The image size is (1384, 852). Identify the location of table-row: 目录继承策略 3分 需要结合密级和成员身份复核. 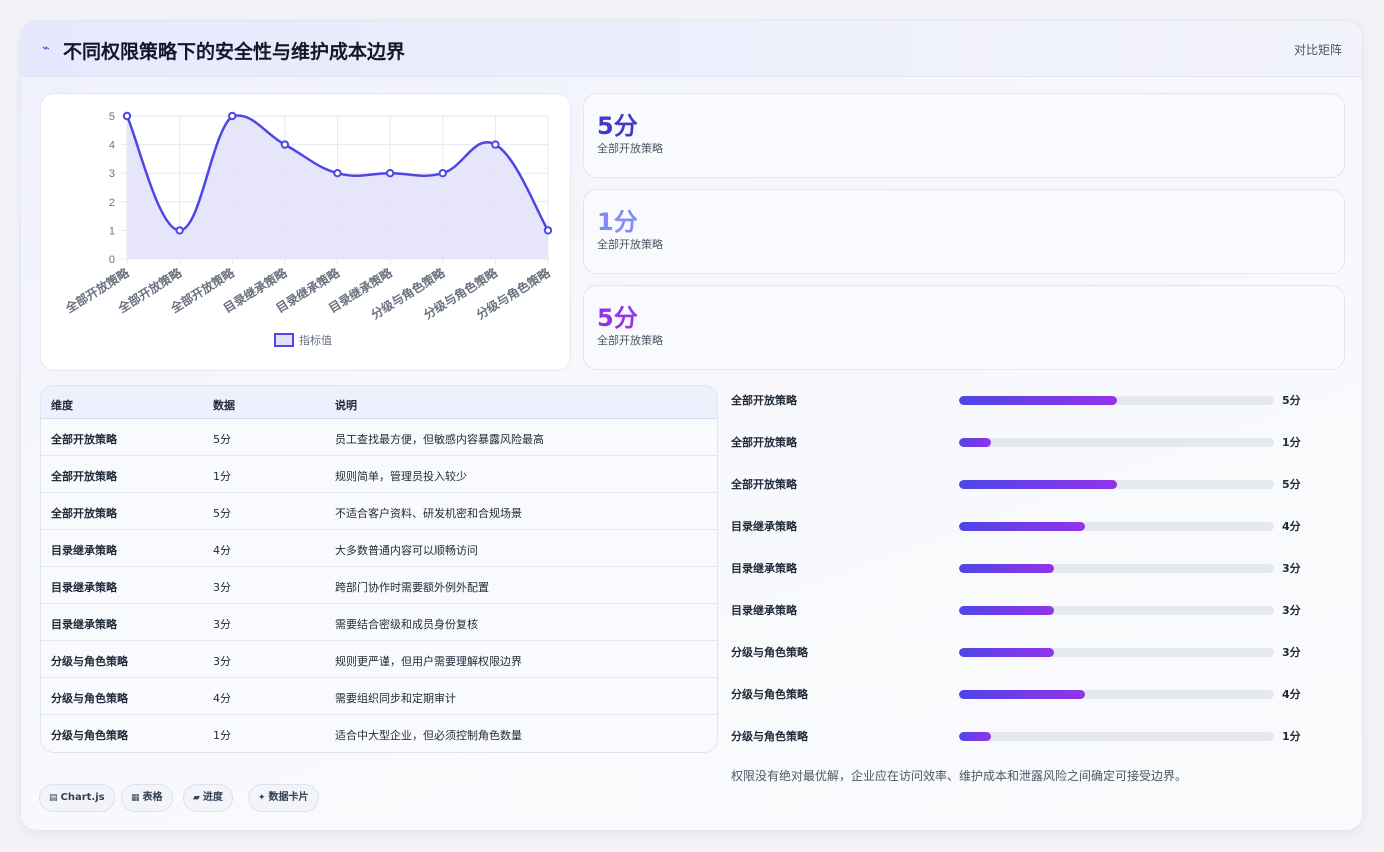
(379, 622).